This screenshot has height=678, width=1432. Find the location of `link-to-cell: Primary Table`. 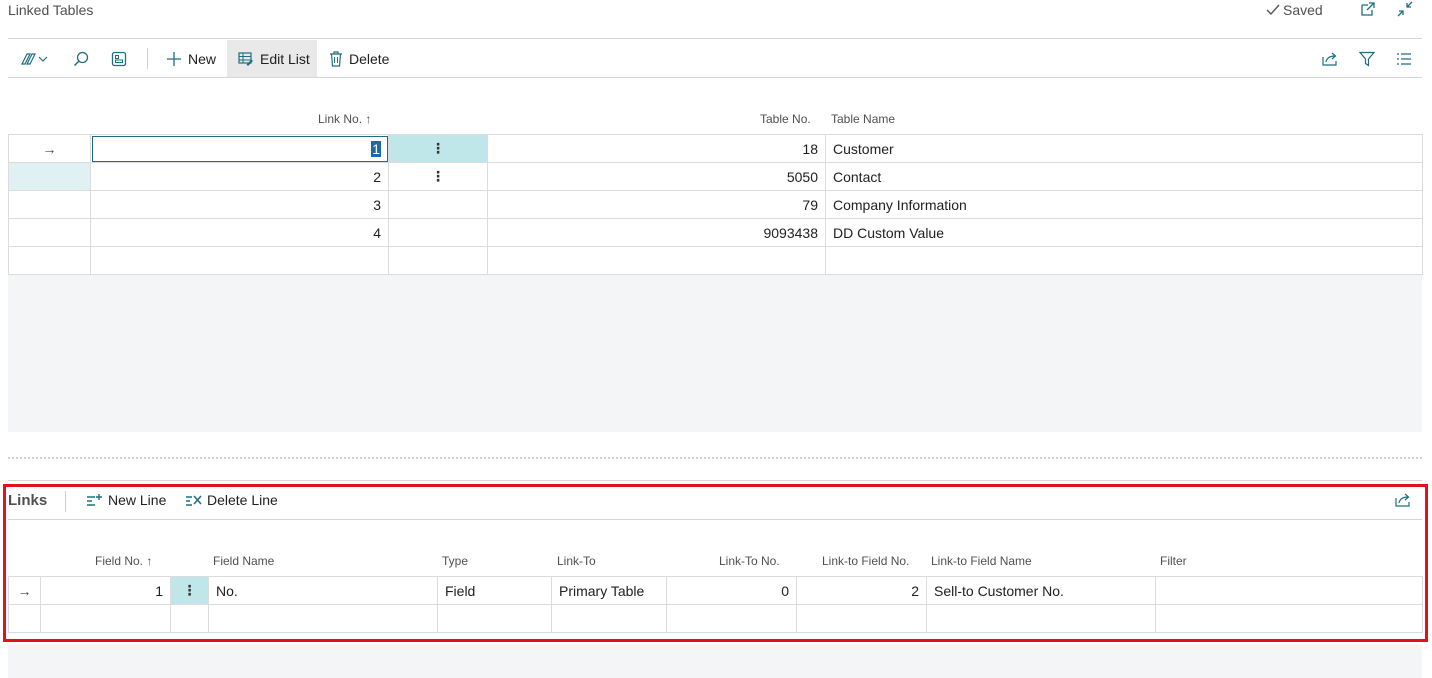

link-to-cell: Primary Table is located at coordinates (609, 590).